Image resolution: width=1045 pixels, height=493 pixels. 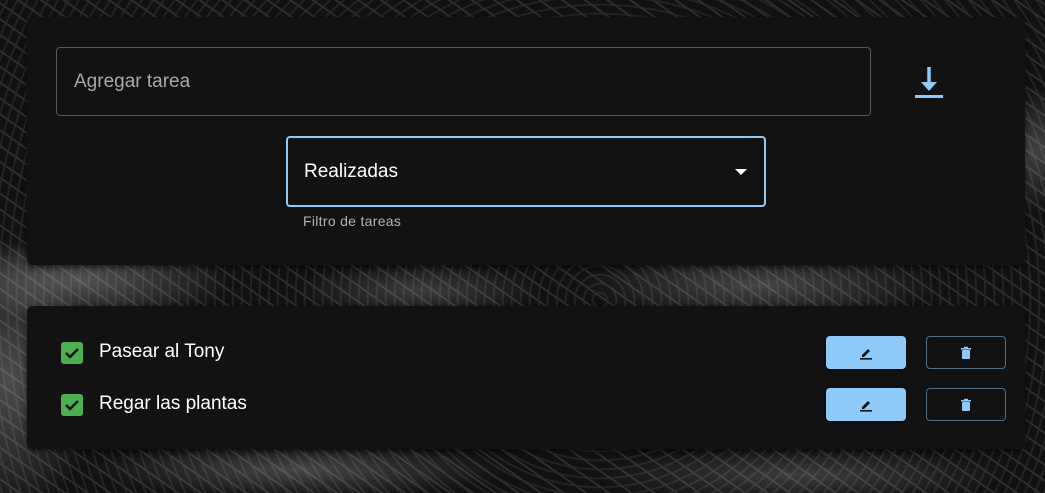 What do you see at coordinates (162, 351) in the screenshot?
I see `task-label: Pasear al Tony` at bounding box center [162, 351].